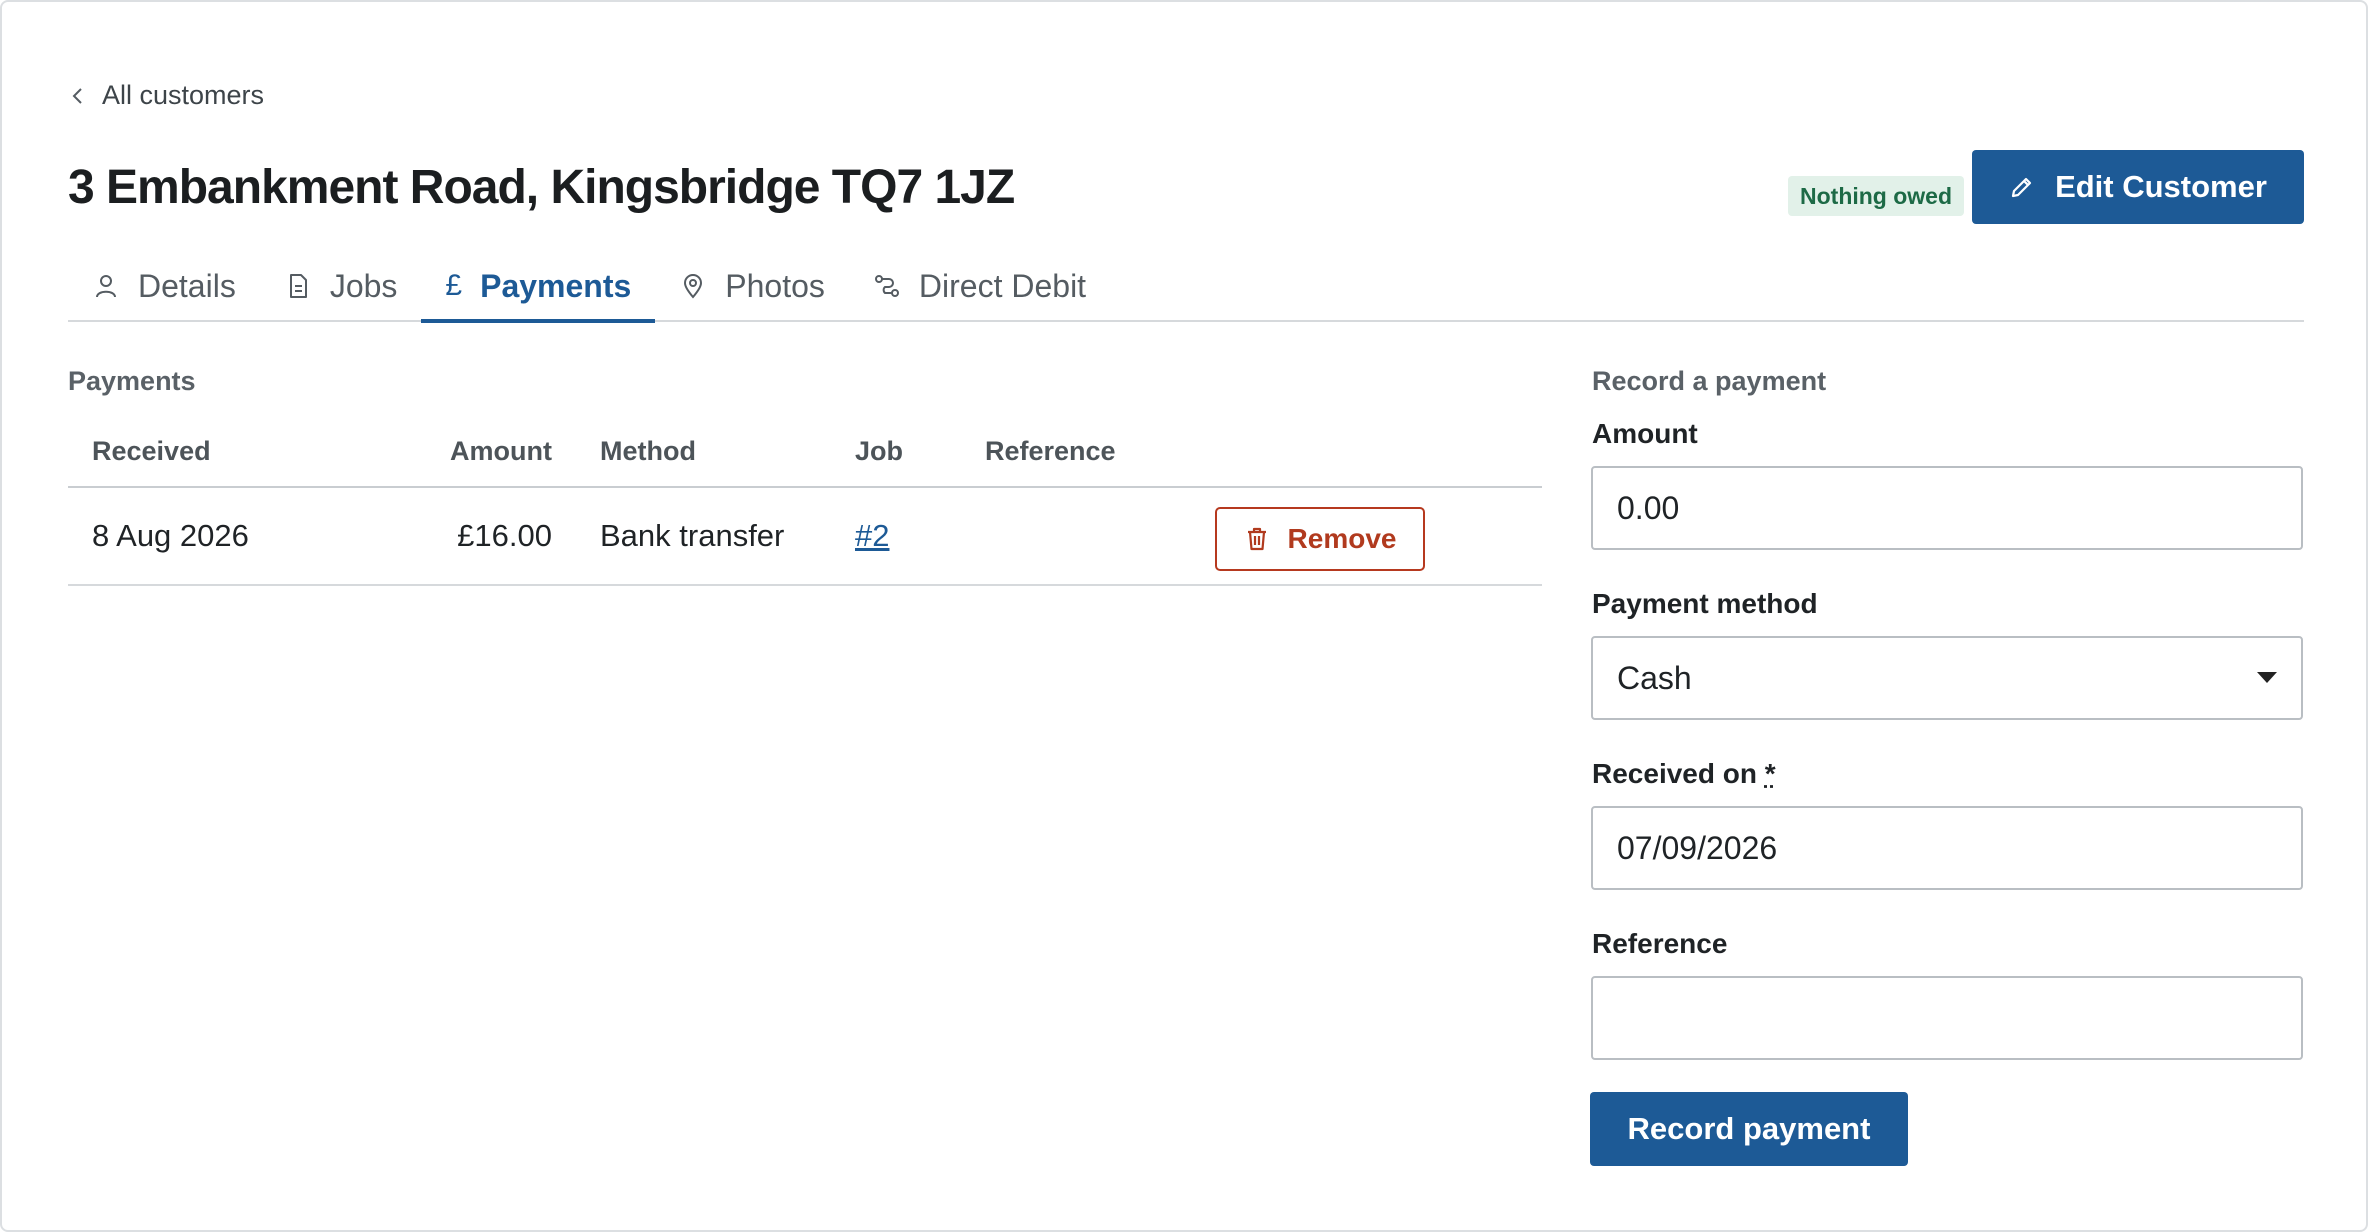 The image size is (2368, 1232). What do you see at coordinates (775, 285) in the screenshot?
I see `tab-photos-label: Photos` at bounding box center [775, 285].